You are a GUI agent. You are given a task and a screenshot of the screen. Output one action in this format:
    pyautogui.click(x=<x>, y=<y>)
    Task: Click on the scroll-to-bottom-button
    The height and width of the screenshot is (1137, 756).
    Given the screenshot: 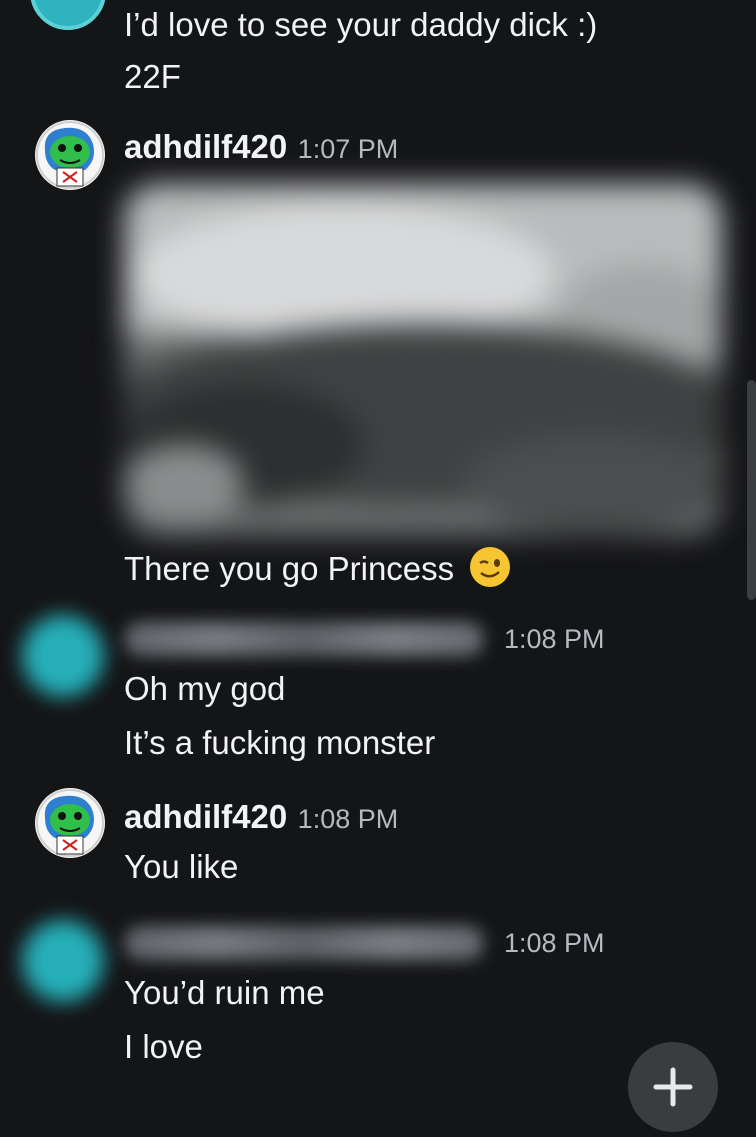 What is the action you would take?
    pyautogui.click(x=673, y=1087)
    